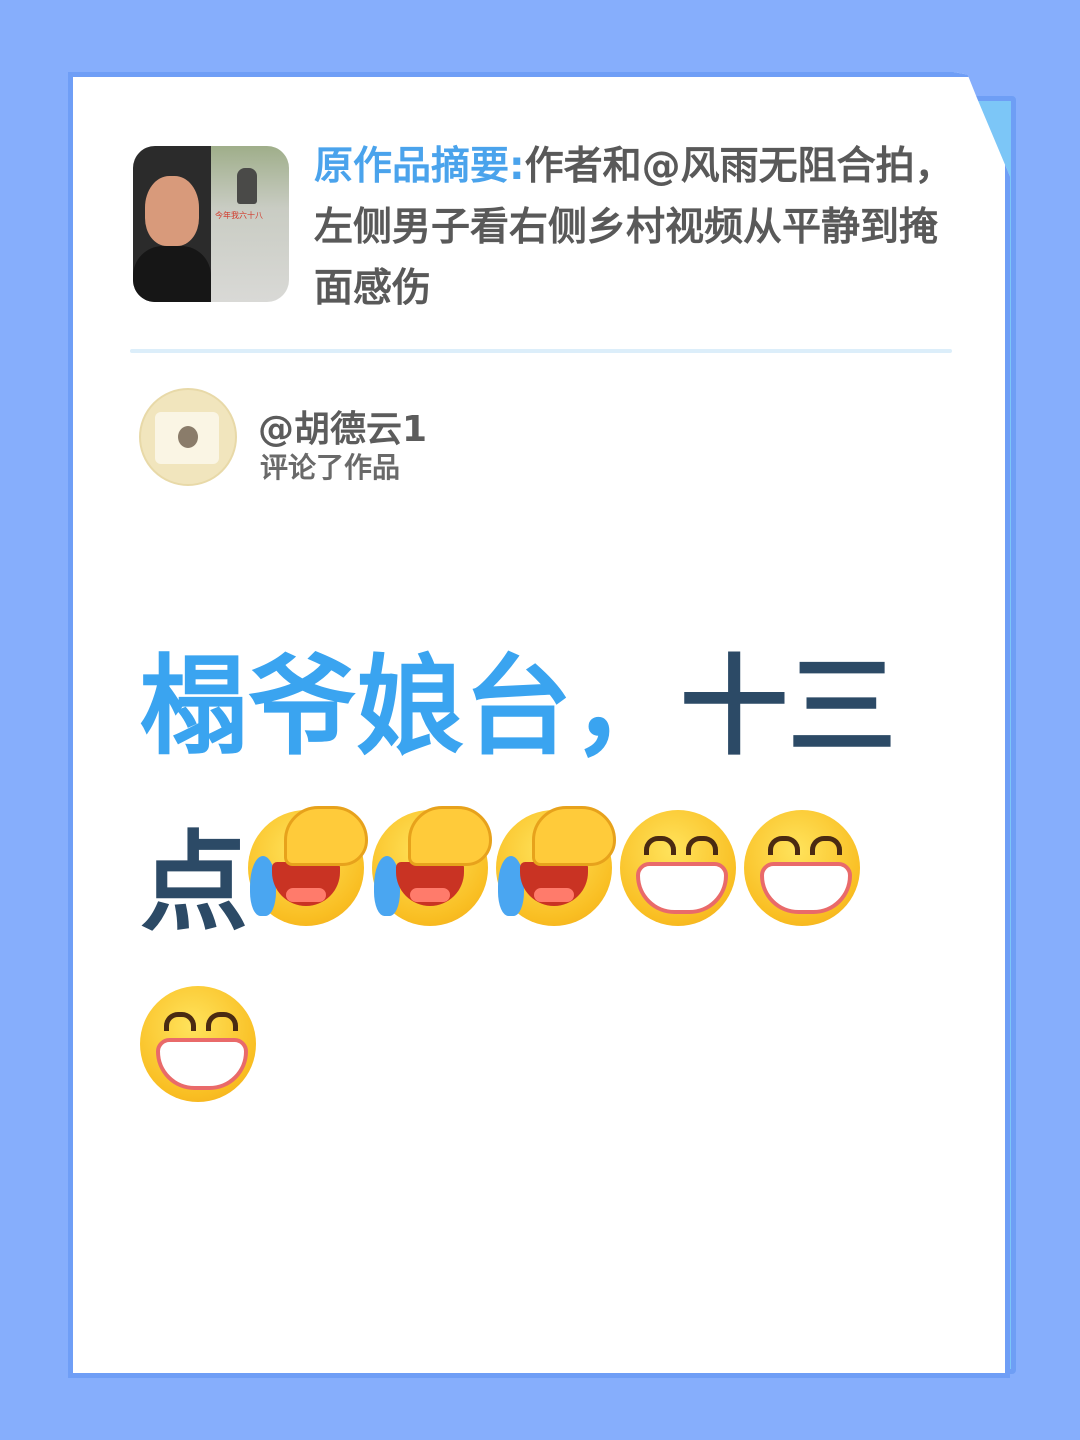 Image resolution: width=1080 pixels, height=1440 pixels. I want to click on divider, so click(541, 351).